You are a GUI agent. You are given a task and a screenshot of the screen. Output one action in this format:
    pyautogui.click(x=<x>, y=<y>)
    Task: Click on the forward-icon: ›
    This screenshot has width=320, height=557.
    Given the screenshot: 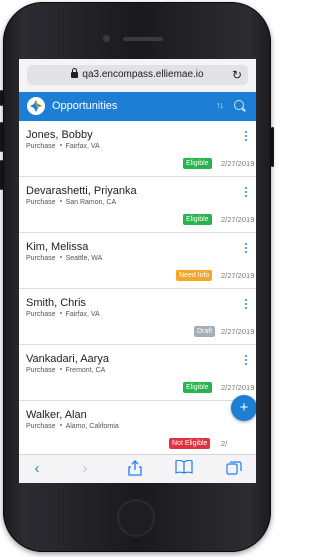 What is the action you would take?
    pyautogui.click(x=85, y=469)
    